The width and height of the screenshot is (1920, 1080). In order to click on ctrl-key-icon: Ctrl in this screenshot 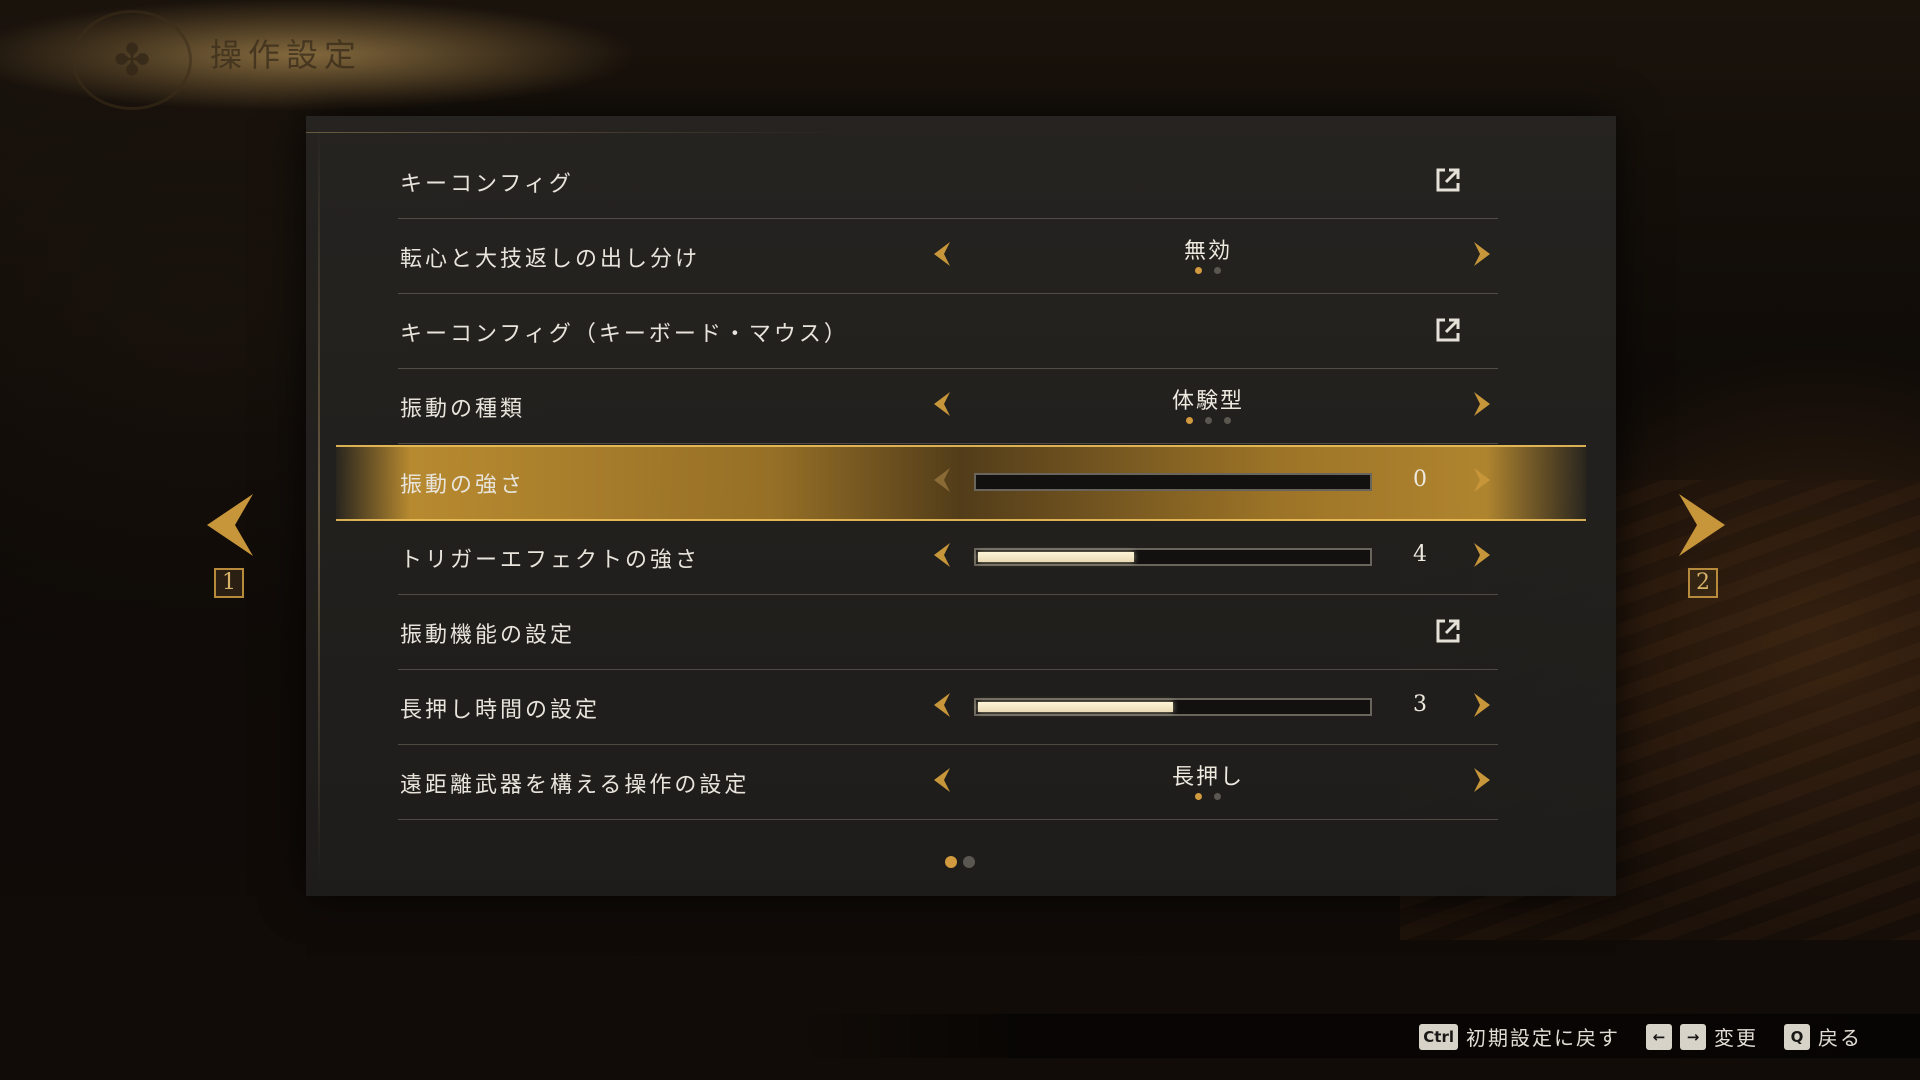, I will do `click(1438, 1036)`.